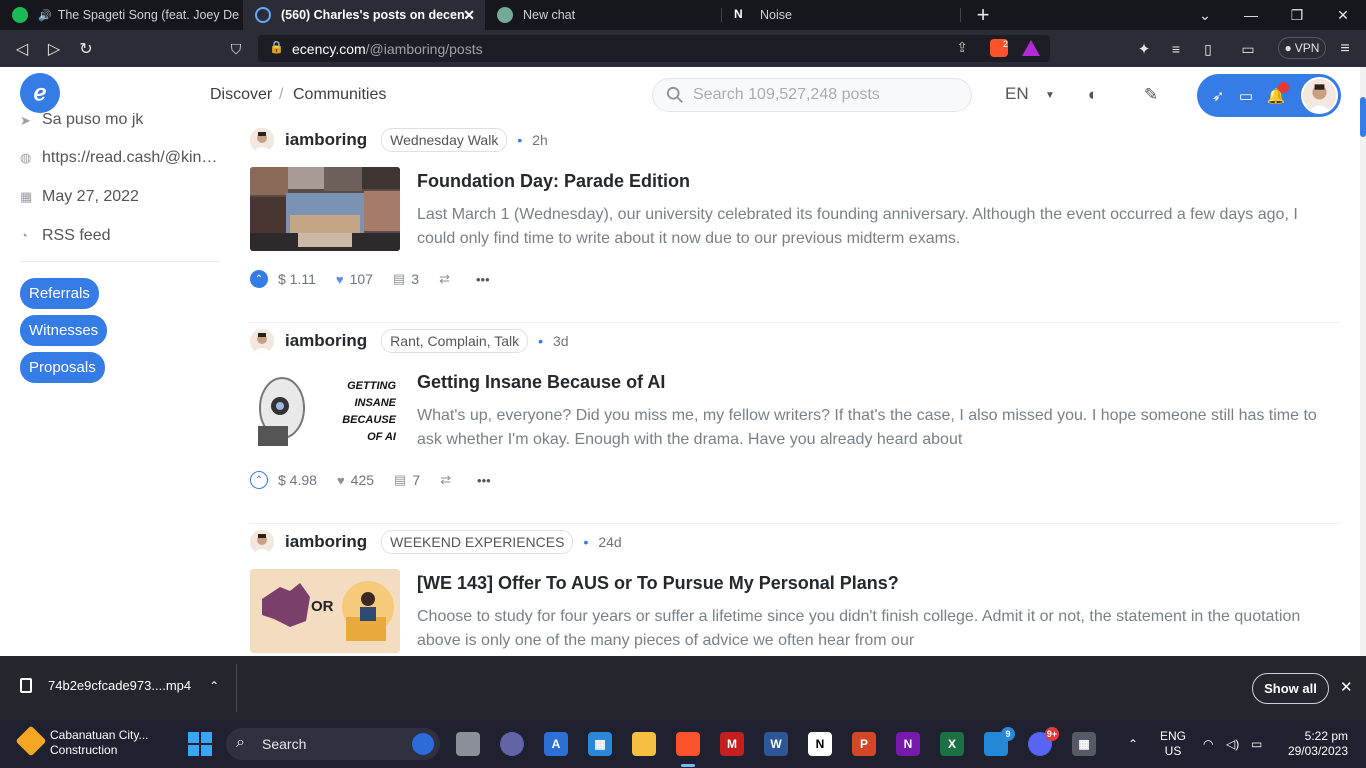 This screenshot has height=768, width=1366. Describe the element at coordinates (1345, 49) in the screenshot. I see `browser-menu-icon: ≡` at that location.